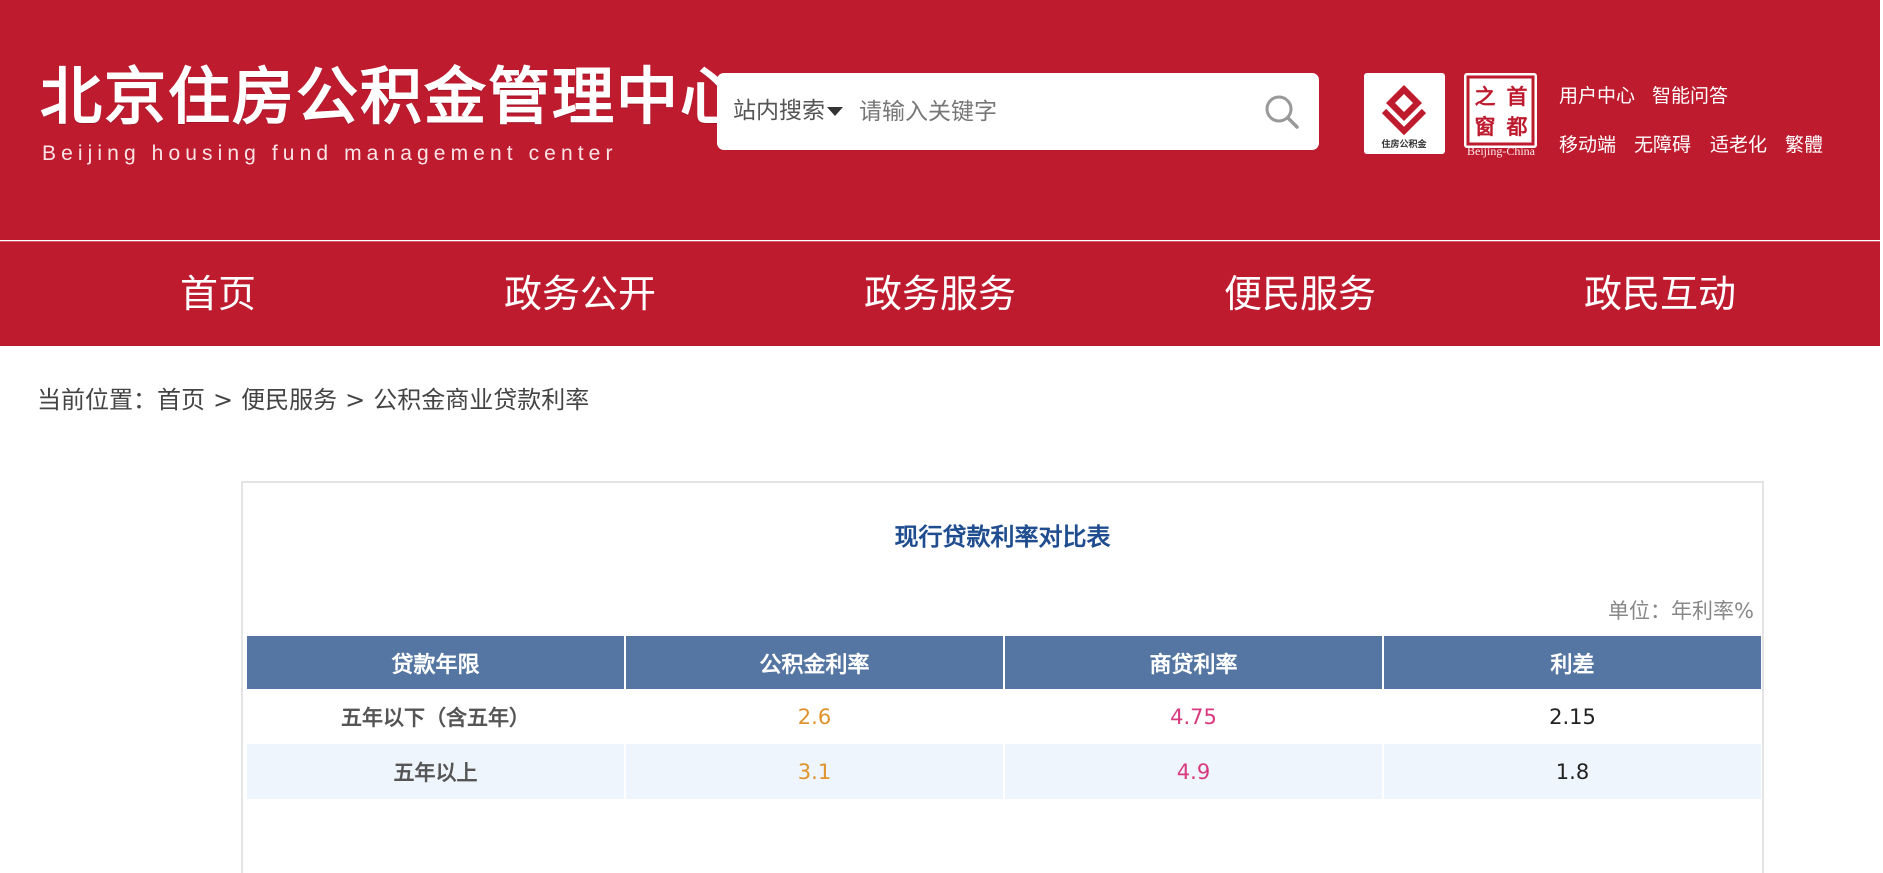 This screenshot has height=873, width=1883. What do you see at coordinates (1404, 117) in the screenshot?
I see `housing-fund-emblem-icon: 住房公积金` at bounding box center [1404, 117].